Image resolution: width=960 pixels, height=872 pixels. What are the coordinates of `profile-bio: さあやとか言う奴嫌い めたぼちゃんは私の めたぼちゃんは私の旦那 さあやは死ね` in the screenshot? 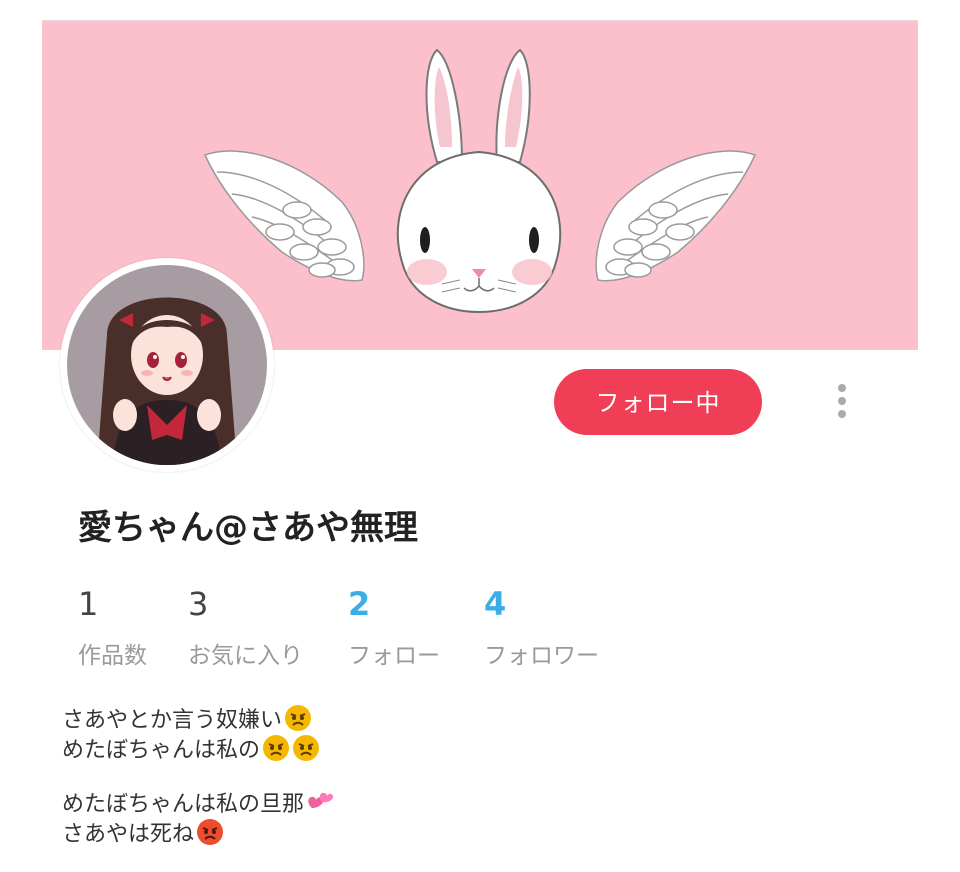 It's located at (199, 776).